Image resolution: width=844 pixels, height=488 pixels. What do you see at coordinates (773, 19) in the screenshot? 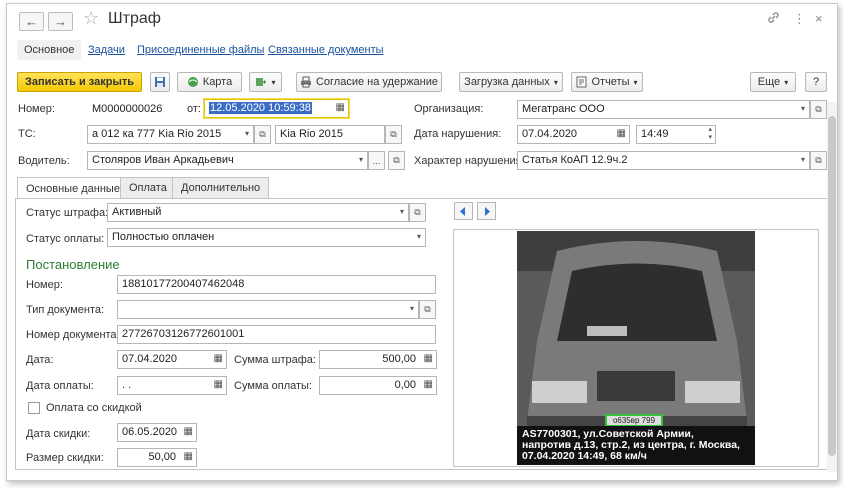
I see `link-icon` at bounding box center [773, 19].